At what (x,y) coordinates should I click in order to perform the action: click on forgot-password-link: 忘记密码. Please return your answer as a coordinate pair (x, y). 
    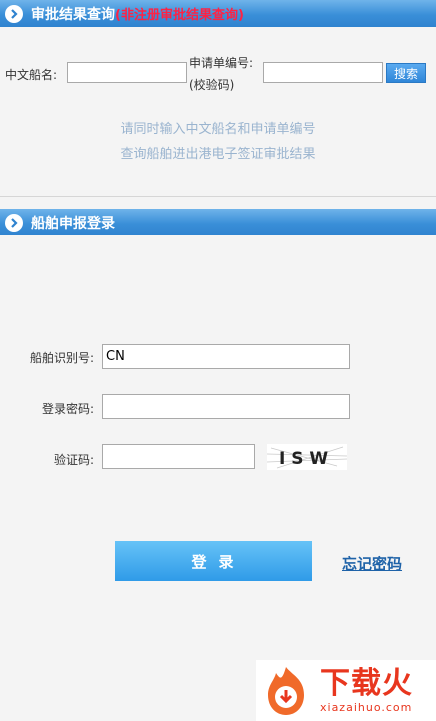
    Looking at the image, I should click on (372, 563).